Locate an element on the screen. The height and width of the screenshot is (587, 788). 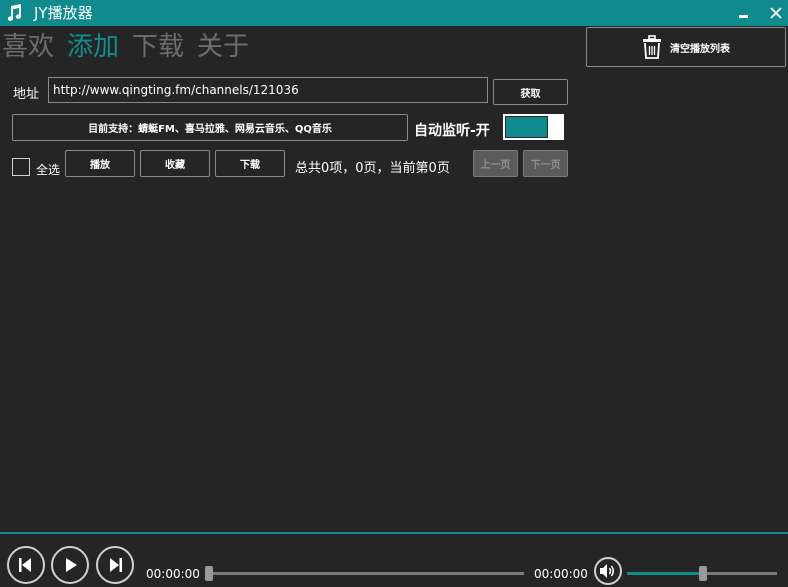
download-label: 下载 is located at coordinates (250, 165).